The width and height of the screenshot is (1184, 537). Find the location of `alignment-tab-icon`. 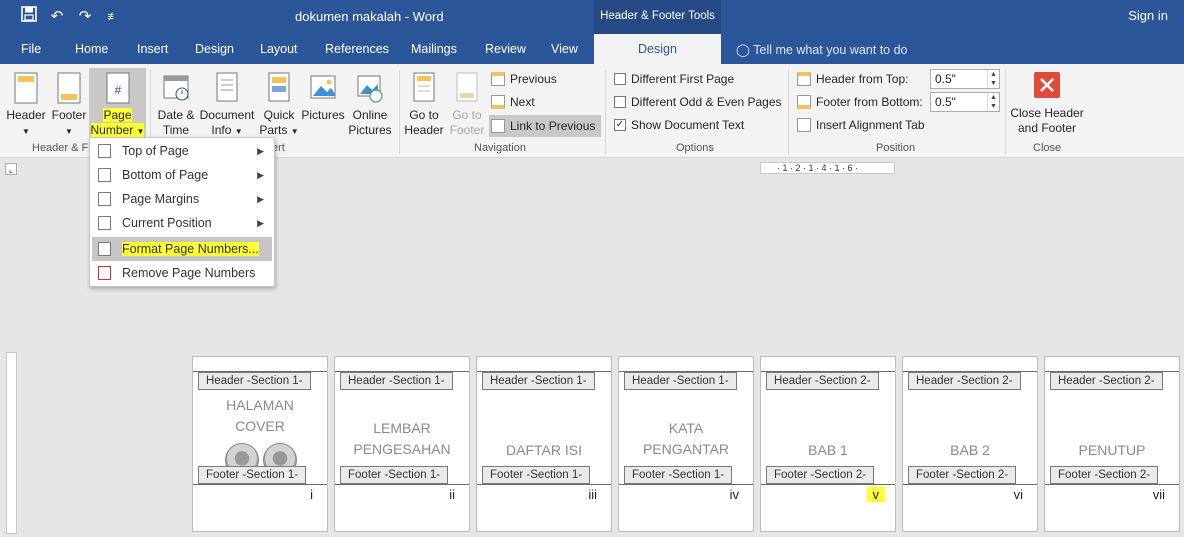

alignment-tab-icon is located at coordinates (804, 125).